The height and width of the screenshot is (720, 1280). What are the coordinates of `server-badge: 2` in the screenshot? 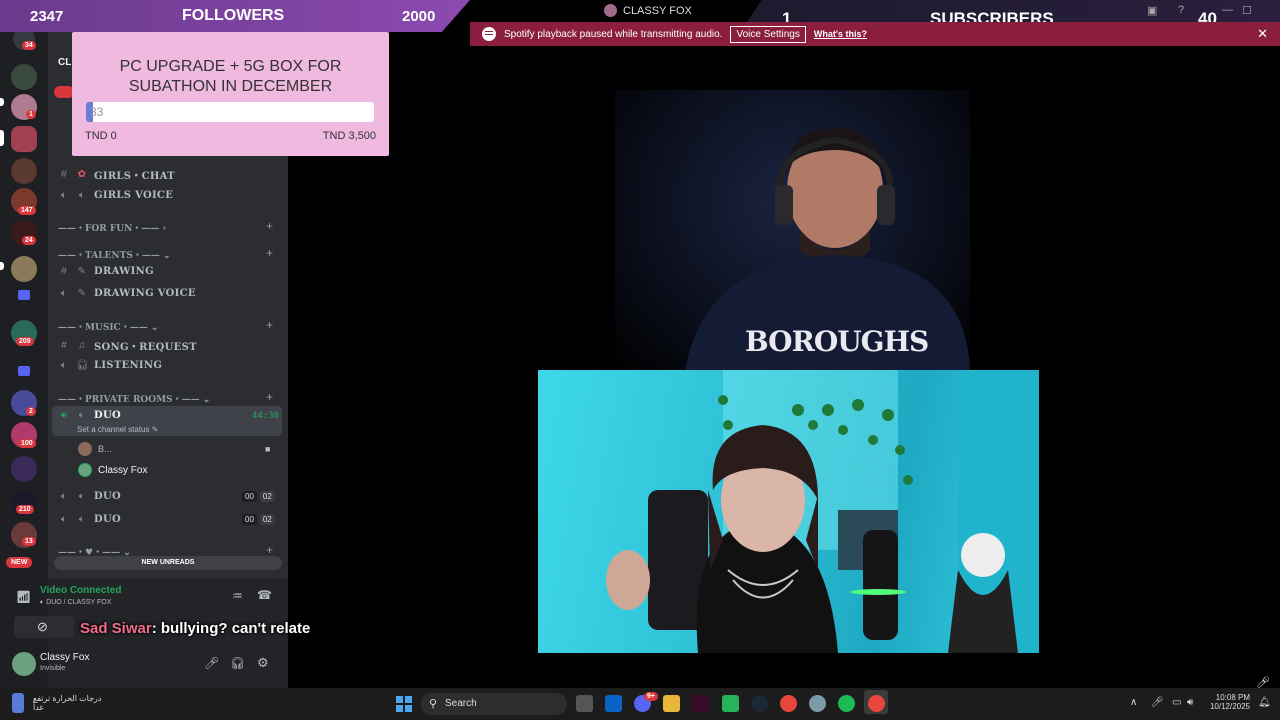 It's located at (31, 411).